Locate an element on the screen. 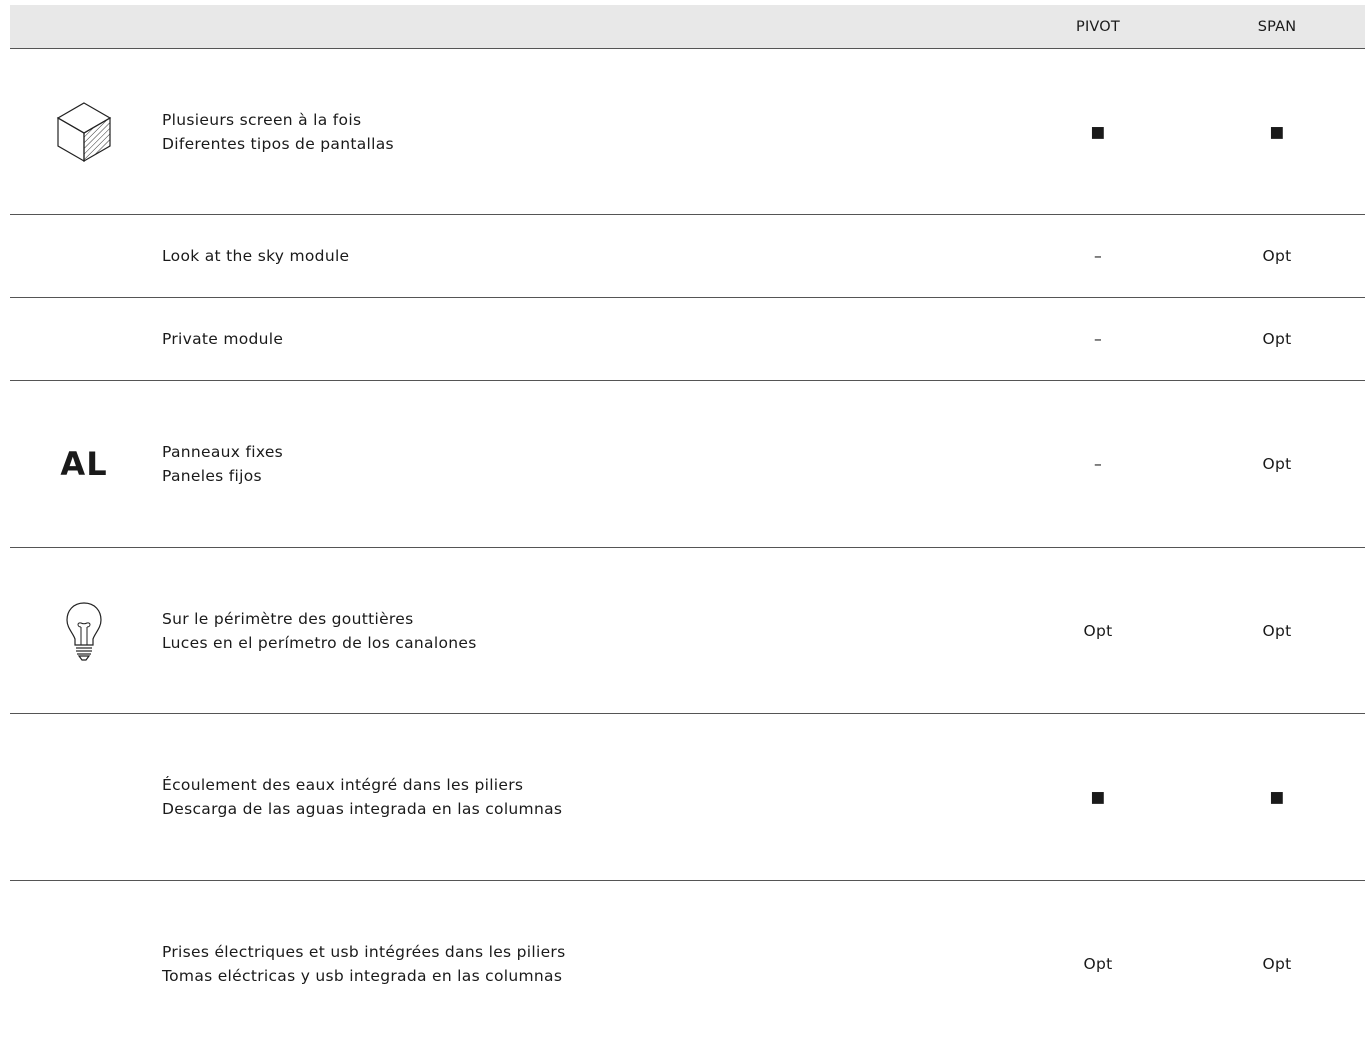 The image size is (1365, 1051). lightbulb-icon is located at coordinates (84, 631).